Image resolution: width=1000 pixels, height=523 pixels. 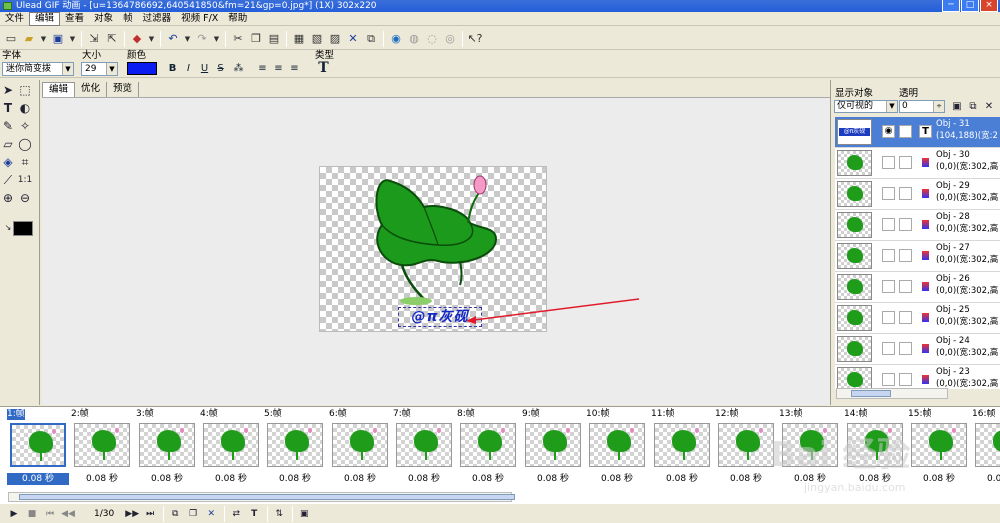 I want to click on delete-frame-icon: ✕, so click(x=353, y=39).